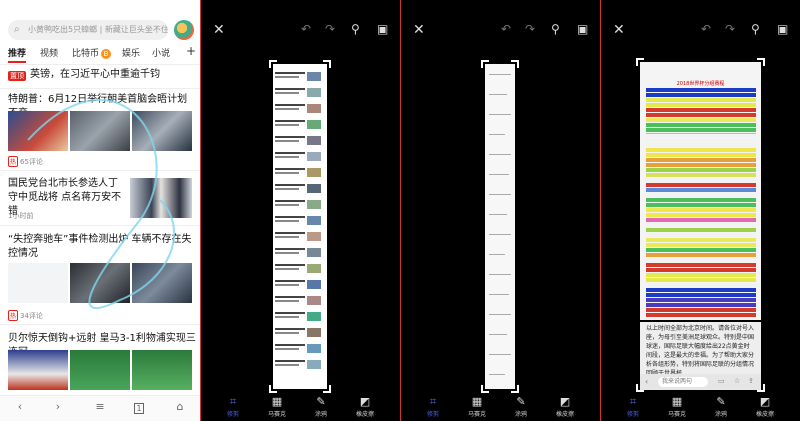  Describe the element at coordinates (433, 401) in the screenshot. I see `crop-icon: ⌗` at that location.